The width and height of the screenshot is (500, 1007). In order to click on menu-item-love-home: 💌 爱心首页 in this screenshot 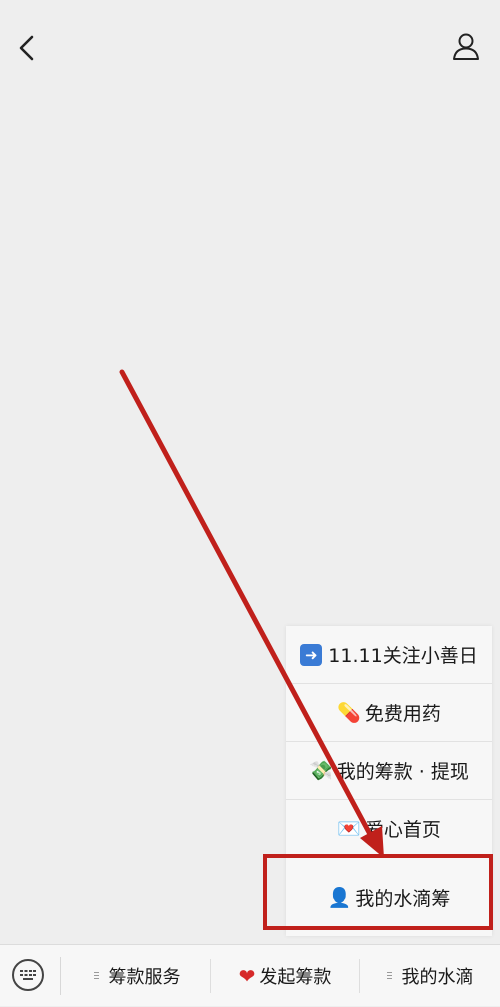, I will do `click(389, 829)`.